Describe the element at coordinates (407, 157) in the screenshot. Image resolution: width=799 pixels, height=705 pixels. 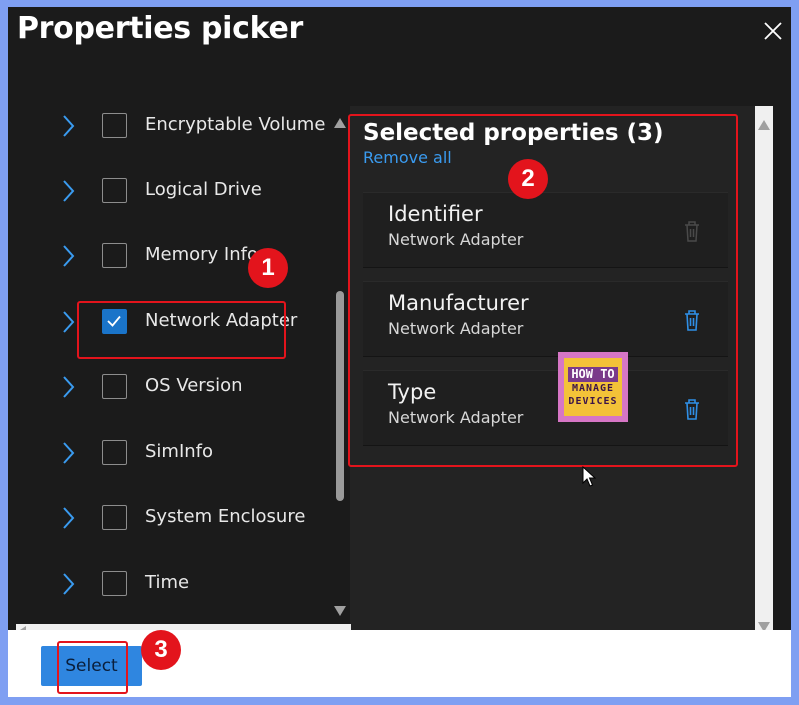
I see `remove-all-link: Remove all` at that location.